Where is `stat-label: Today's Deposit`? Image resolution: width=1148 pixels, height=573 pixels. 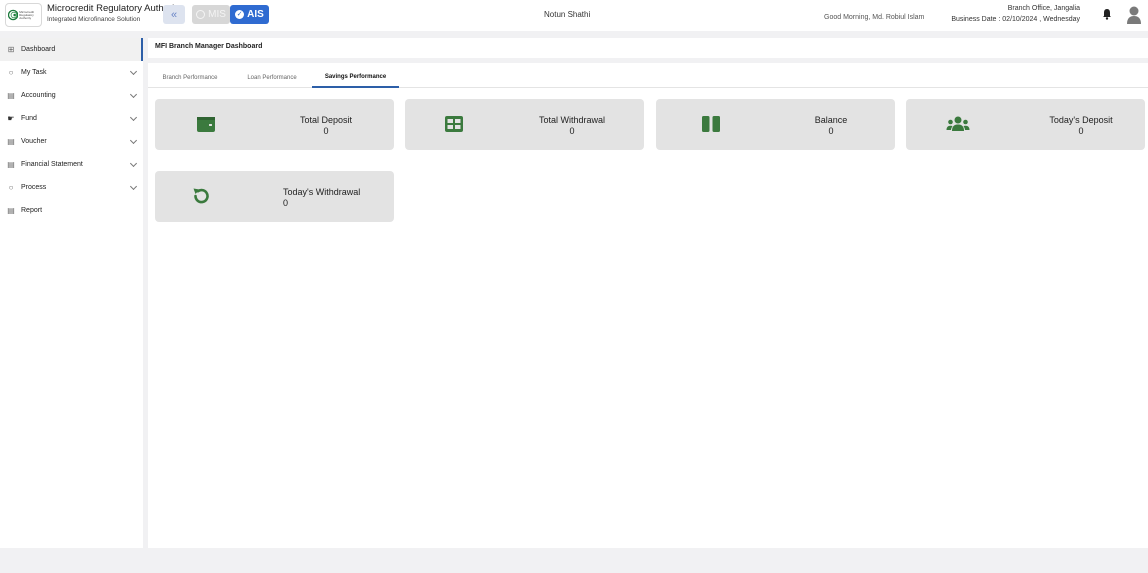
stat-label: Today's Deposit is located at coordinates (1081, 120).